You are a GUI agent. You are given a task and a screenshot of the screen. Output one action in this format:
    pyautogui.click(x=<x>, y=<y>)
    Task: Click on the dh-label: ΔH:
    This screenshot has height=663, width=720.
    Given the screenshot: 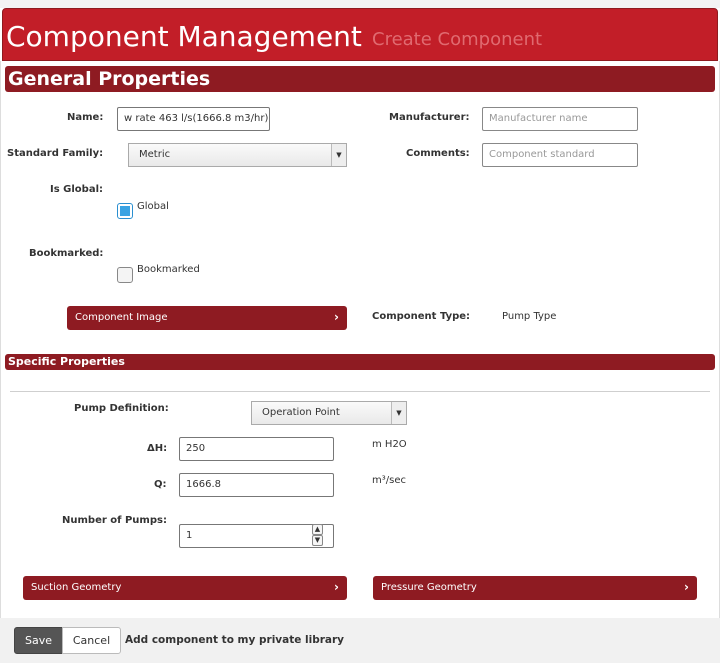 What is the action you would take?
    pyautogui.click(x=157, y=448)
    